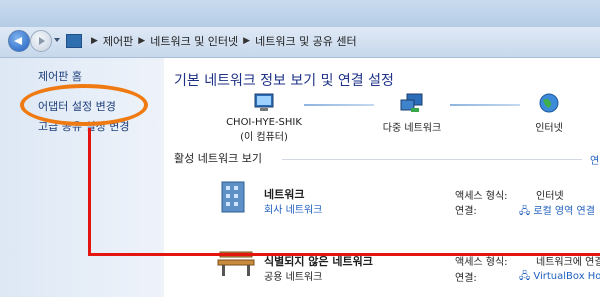 The width and height of the screenshot is (600, 297). What do you see at coordinates (432, 159) in the screenshot?
I see `divider` at bounding box center [432, 159].